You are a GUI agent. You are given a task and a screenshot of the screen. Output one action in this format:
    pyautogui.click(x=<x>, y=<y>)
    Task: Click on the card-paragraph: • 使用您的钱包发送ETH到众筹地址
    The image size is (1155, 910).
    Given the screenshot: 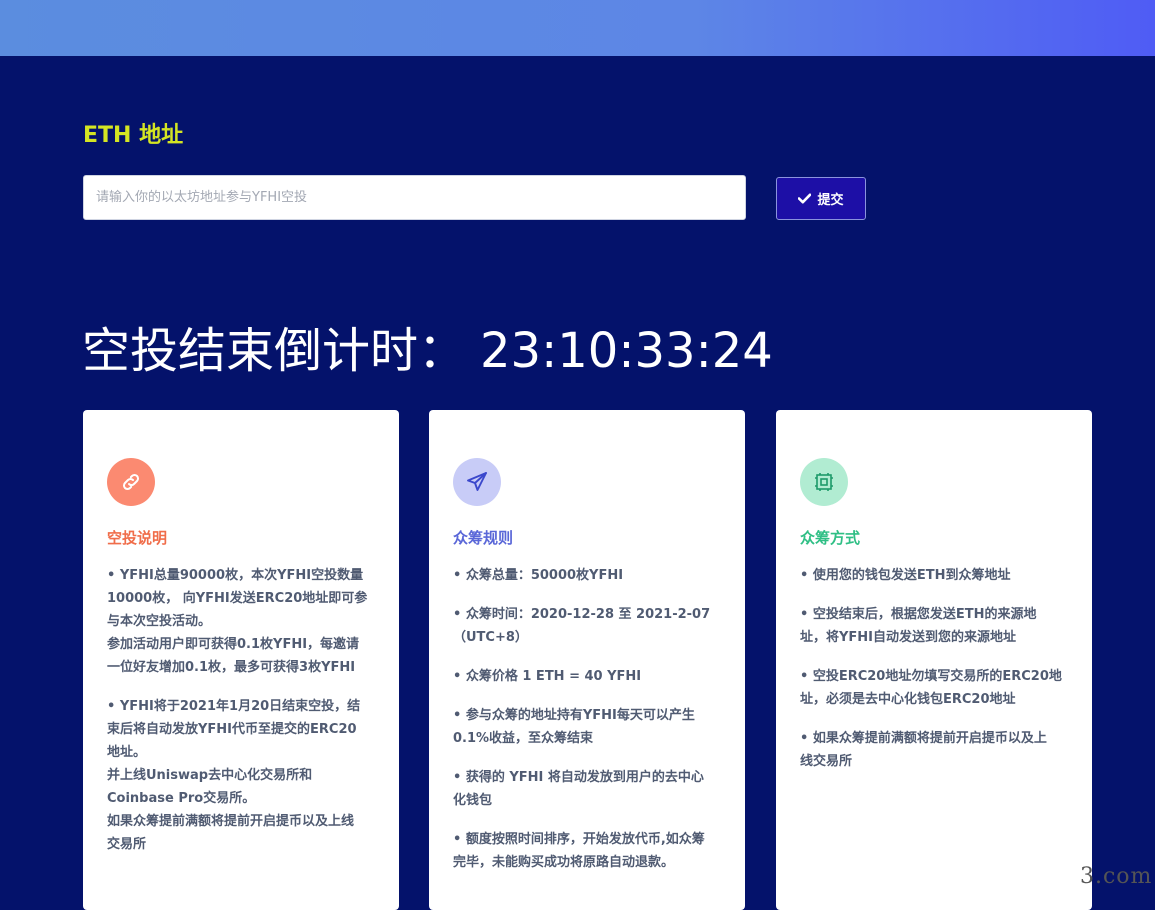 What is the action you would take?
    pyautogui.click(x=934, y=575)
    